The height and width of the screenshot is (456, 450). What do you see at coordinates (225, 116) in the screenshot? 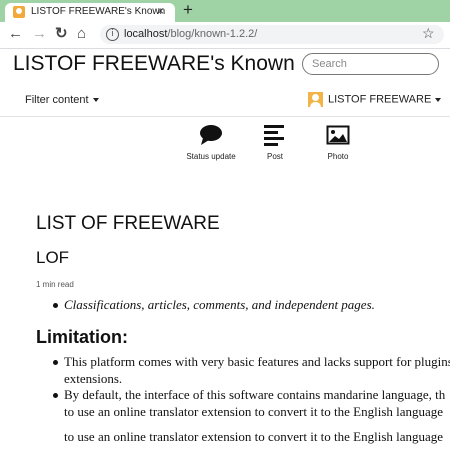
I see `header-divider` at bounding box center [225, 116].